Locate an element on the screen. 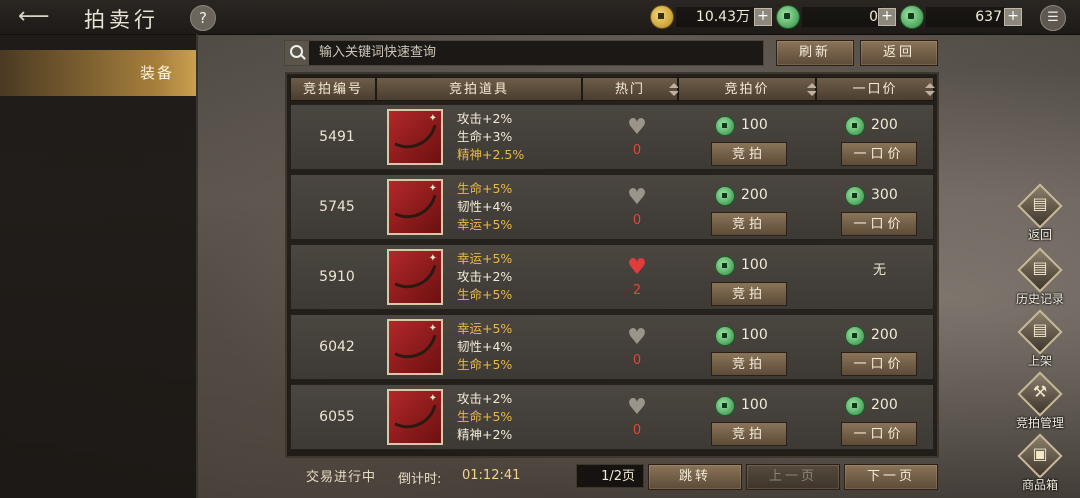 This screenshot has width=1080, height=498. item-stat: 幸运+5% is located at coordinates (485, 258).